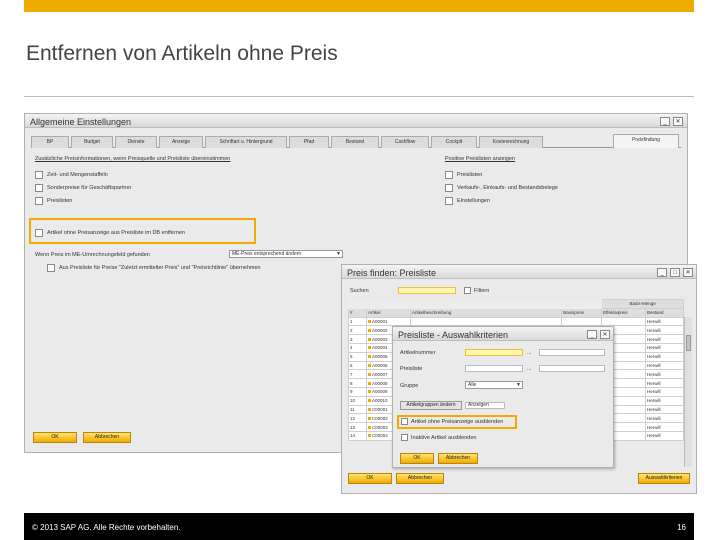  Describe the element at coordinates (664, 312) in the screenshot. I see `column-header: Bestand` at that location.